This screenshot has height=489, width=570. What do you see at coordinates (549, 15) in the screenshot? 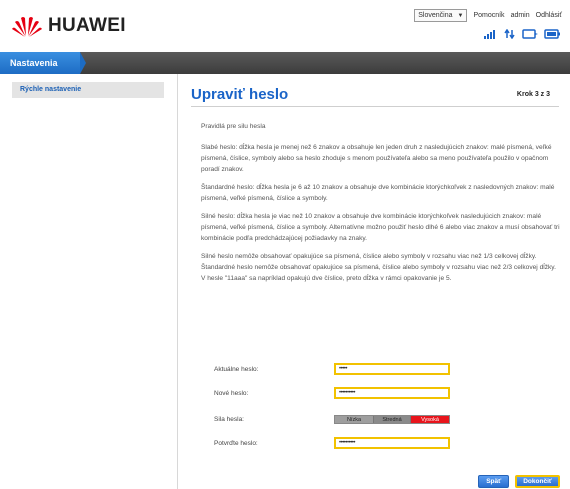
I see `logout-link: Odhlásiť` at bounding box center [549, 15].